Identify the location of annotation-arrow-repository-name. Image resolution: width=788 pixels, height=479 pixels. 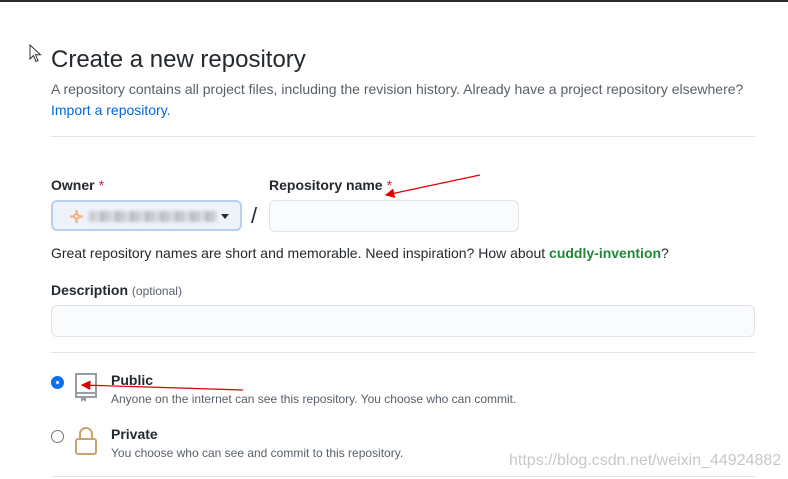
(432, 186).